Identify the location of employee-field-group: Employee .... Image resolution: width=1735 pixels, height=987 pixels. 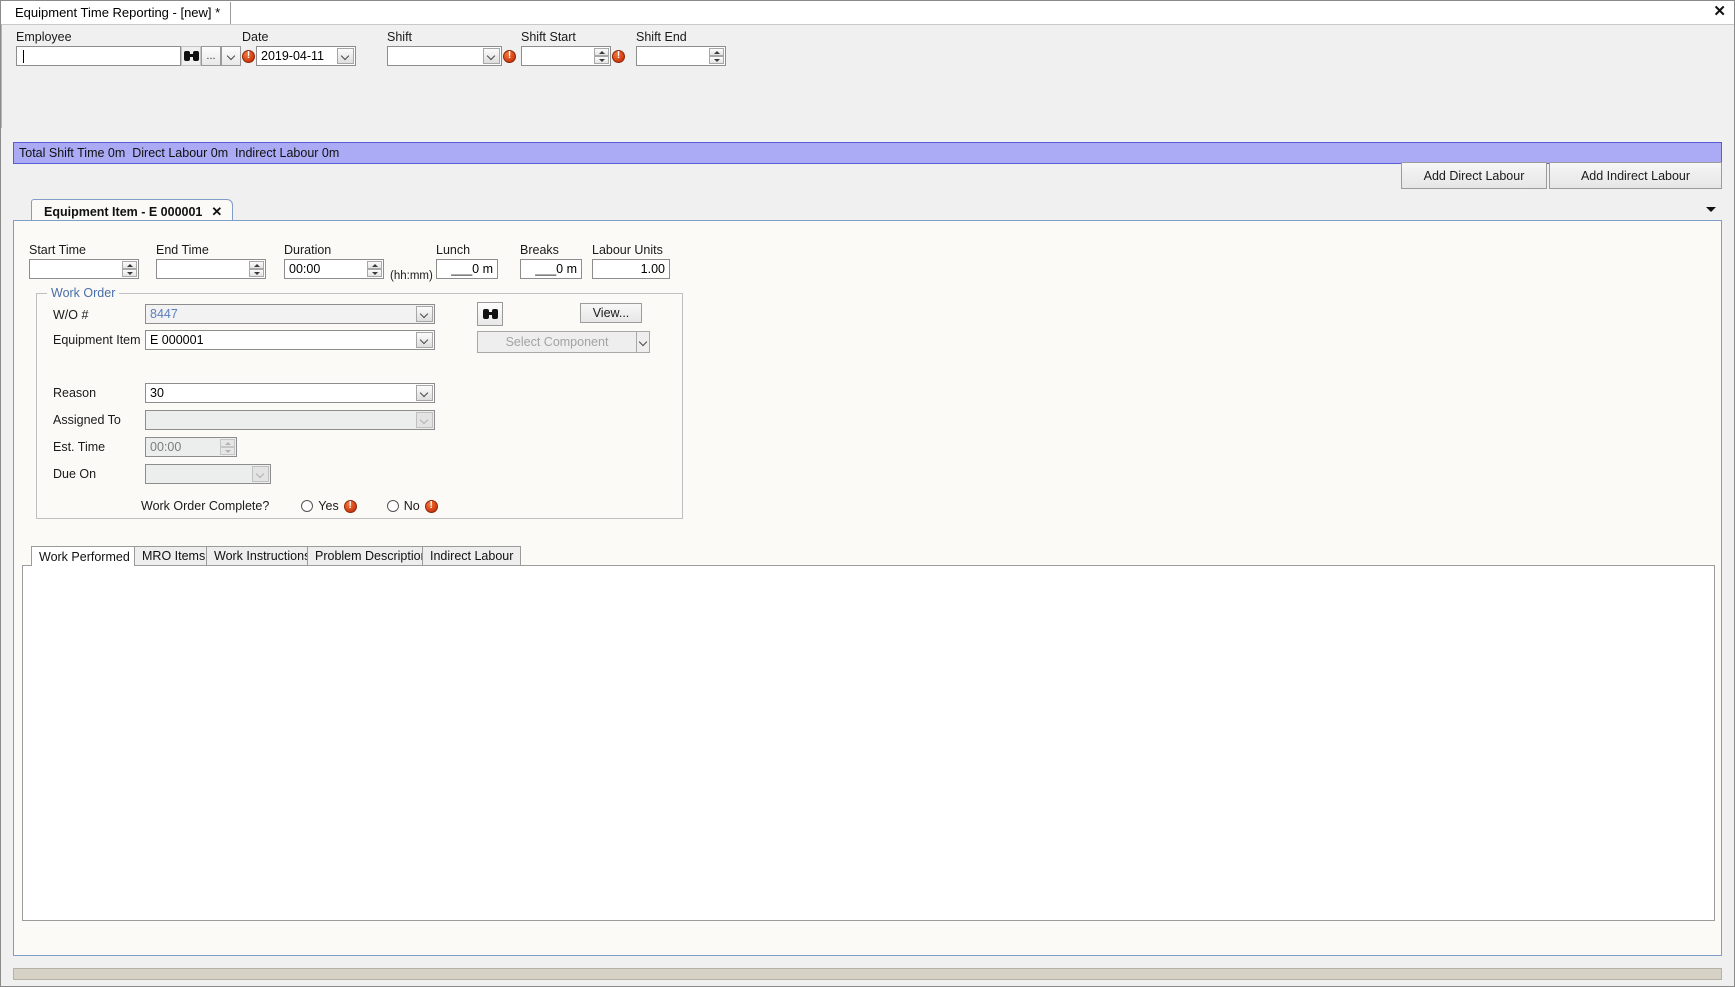
(128, 48).